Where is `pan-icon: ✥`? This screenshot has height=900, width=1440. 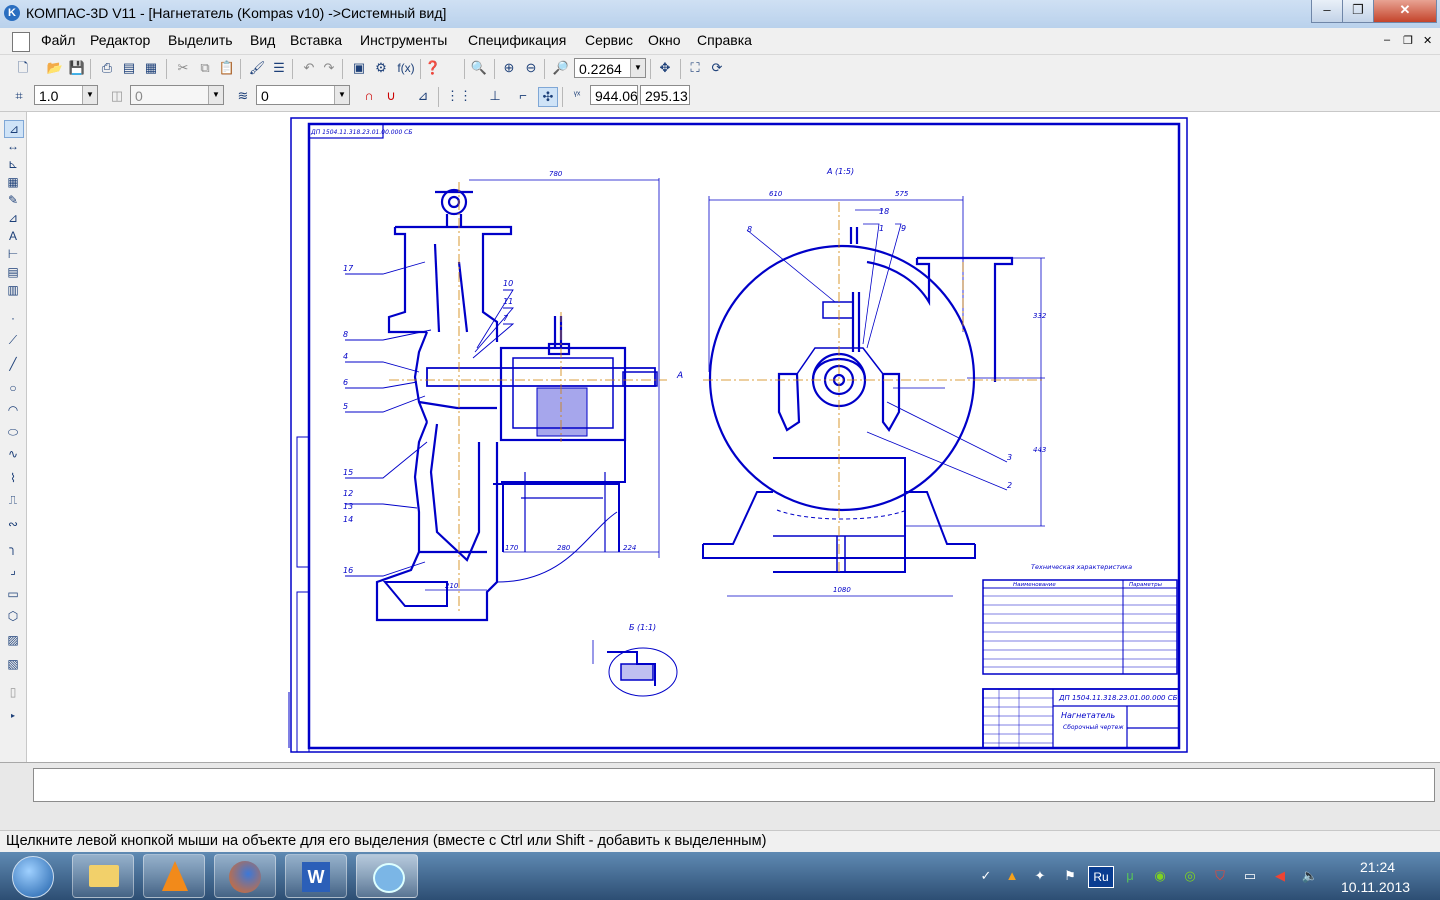
pan-icon: ✥ is located at coordinates (665, 68).